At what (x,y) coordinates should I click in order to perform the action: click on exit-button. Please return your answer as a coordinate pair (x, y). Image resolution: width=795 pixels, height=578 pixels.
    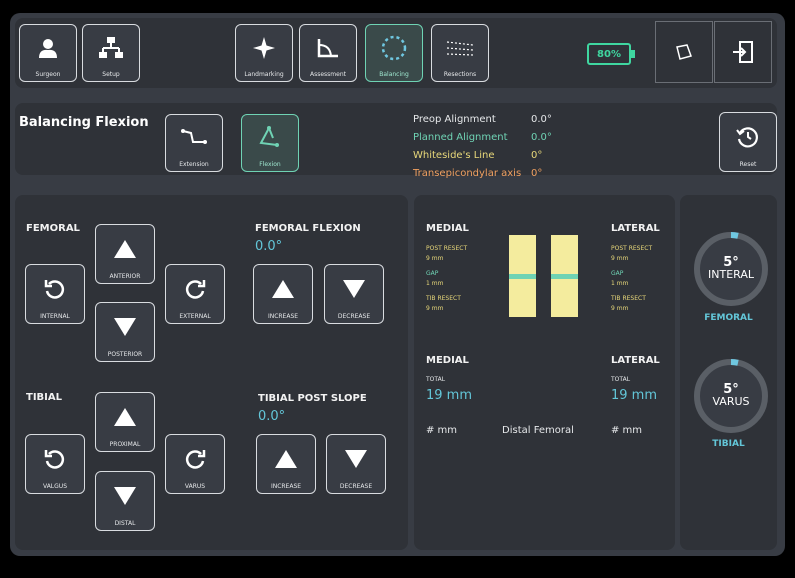
    Looking at the image, I should click on (743, 52).